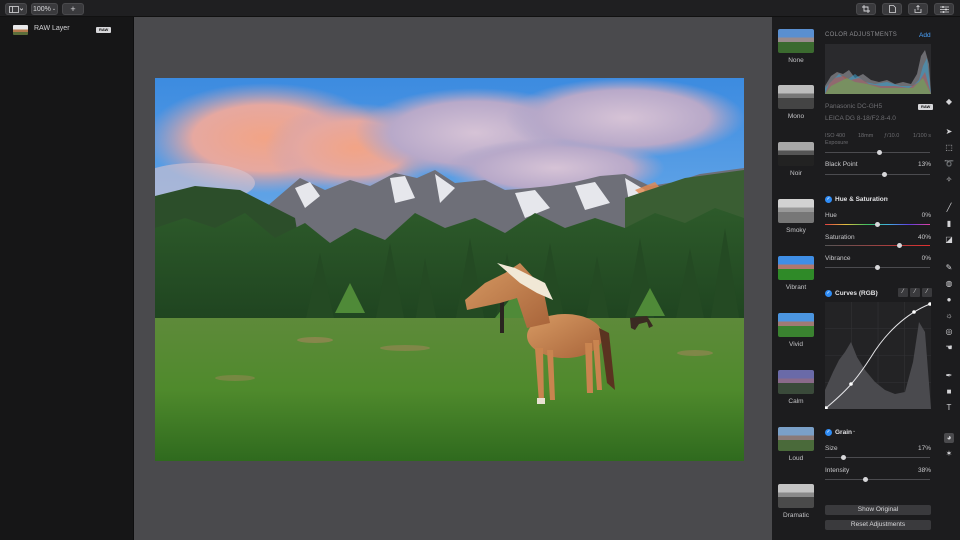 This screenshot has height=540, width=960. I want to click on preset-loud: Loud, so click(796, 444).